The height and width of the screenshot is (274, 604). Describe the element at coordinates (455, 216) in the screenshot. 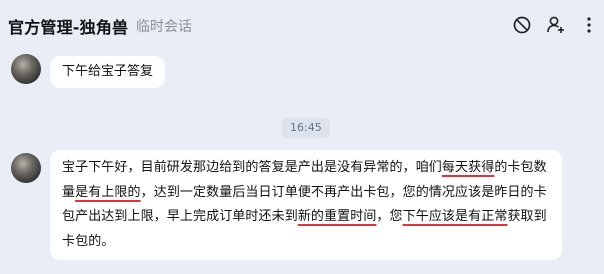

I see `underlined-text: 下午应该是有正常` at that location.